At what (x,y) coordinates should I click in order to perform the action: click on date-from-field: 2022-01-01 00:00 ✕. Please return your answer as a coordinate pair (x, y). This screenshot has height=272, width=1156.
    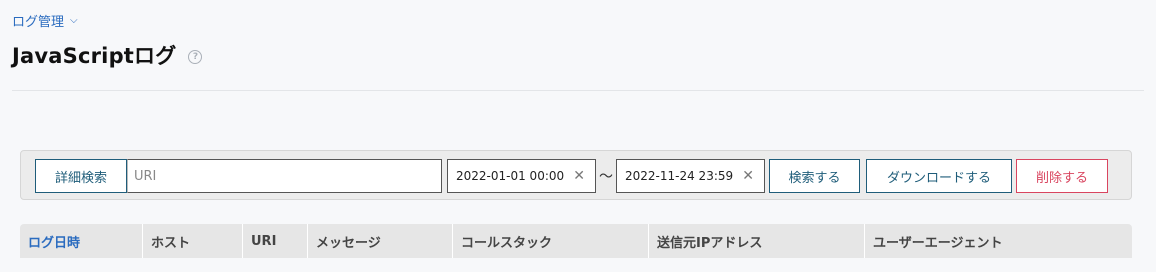
    Looking at the image, I should click on (521, 176).